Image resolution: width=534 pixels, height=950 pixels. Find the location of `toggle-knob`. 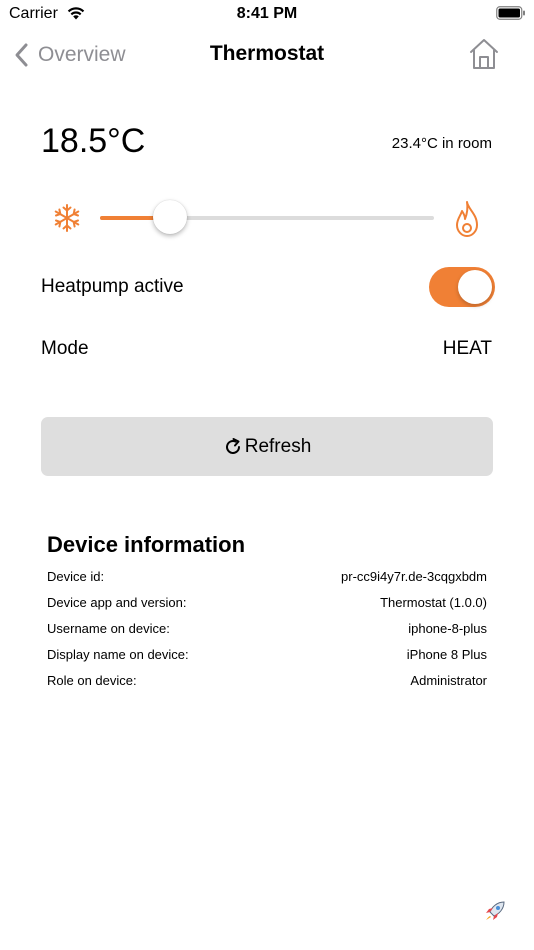

toggle-knob is located at coordinates (475, 287).